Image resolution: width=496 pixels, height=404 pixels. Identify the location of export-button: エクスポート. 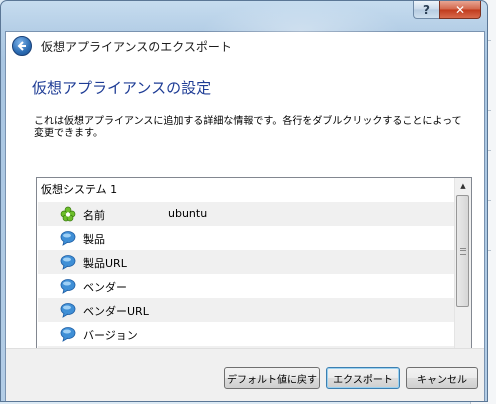
(363, 378).